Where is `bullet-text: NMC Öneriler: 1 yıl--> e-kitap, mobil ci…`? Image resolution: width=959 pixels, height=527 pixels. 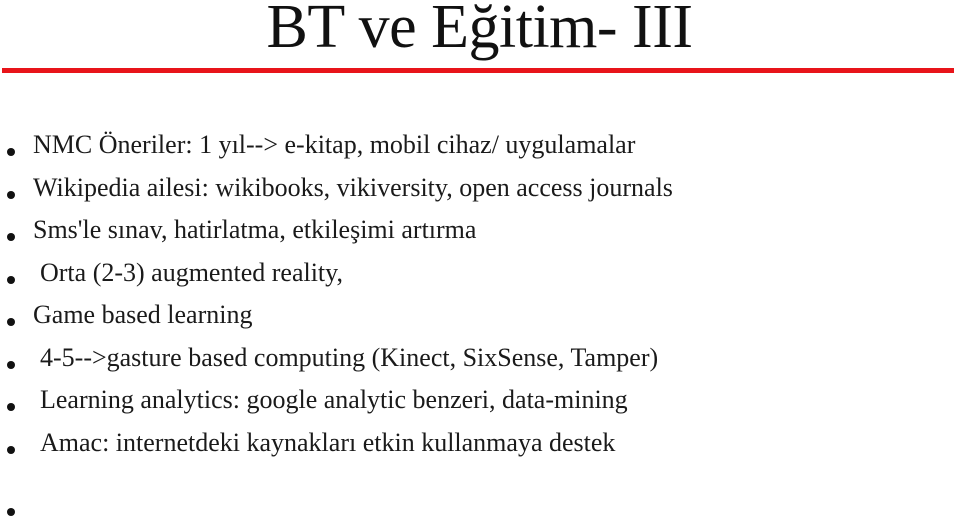 bullet-text: NMC Öneriler: 1 yıl--> e-kitap, mobil ci… is located at coordinates (334, 144).